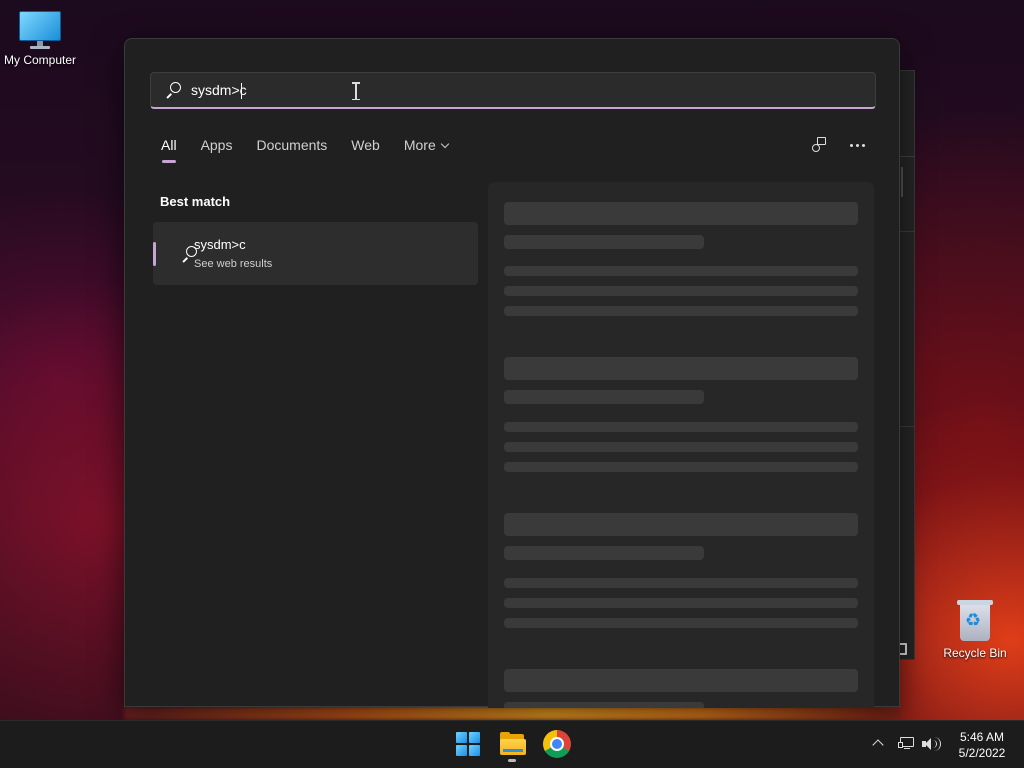 This screenshot has width=1024, height=768. I want to click on running-indicator, so click(512, 760).